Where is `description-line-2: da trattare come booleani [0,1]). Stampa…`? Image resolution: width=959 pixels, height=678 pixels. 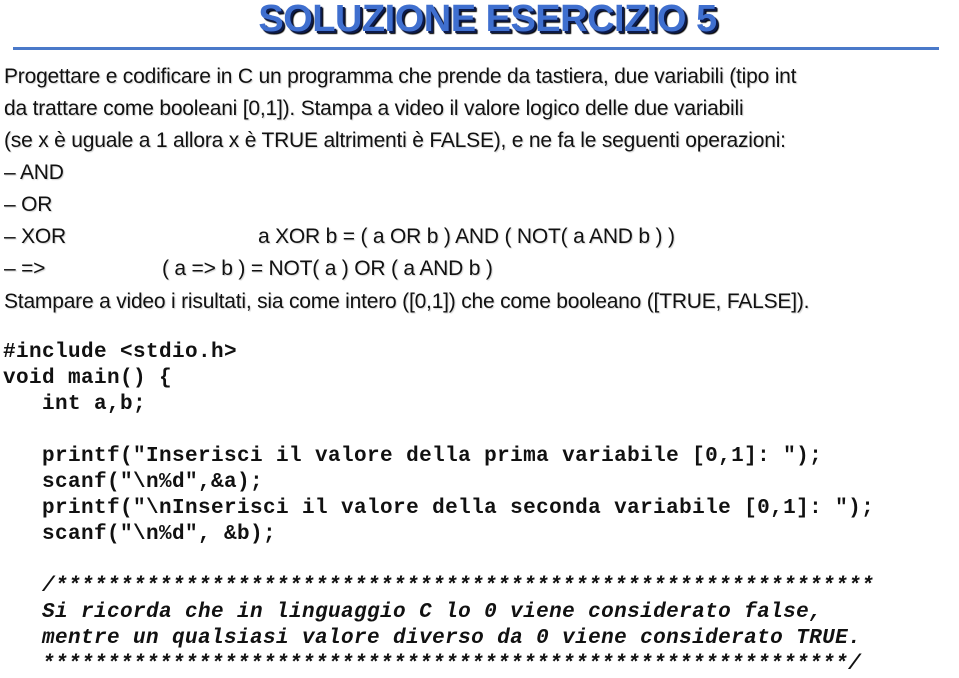 description-line-2: da trattare come booleani [0,1]). Stampa… is located at coordinates (374, 108).